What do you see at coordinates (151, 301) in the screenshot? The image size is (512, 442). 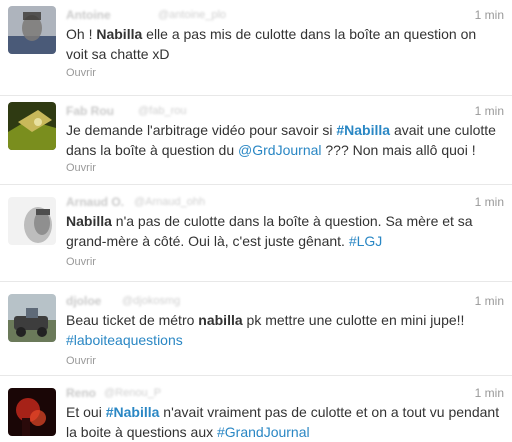 I see `author-handle: @djokosmg` at bounding box center [151, 301].